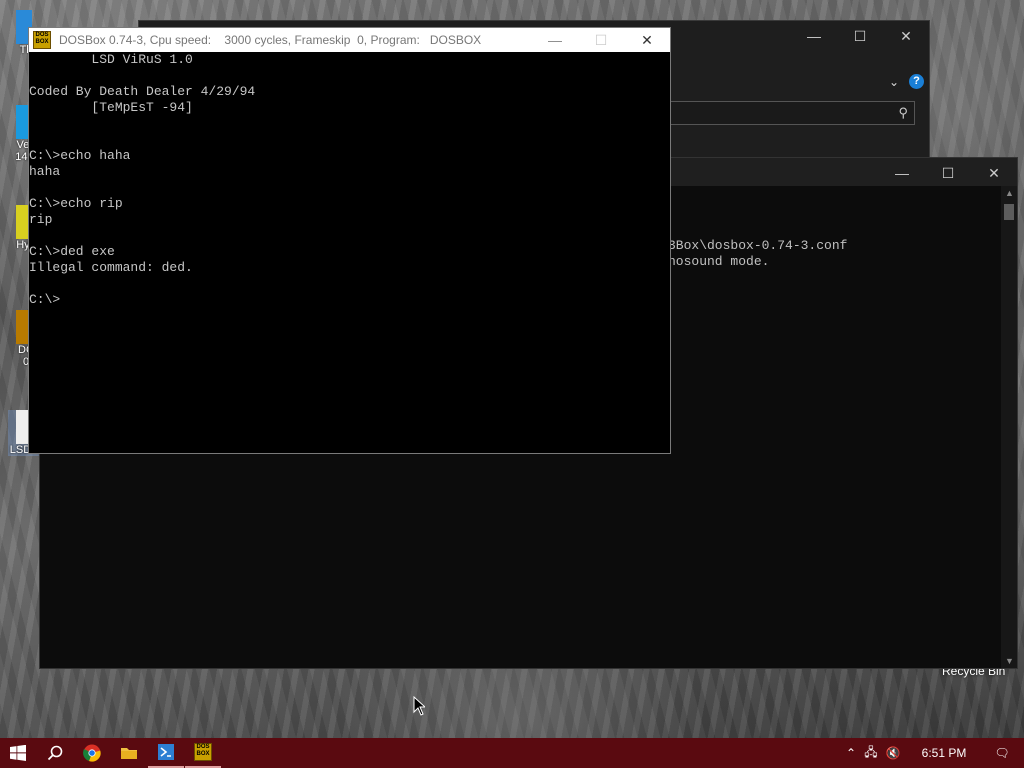  Describe the element at coordinates (76, 203) in the screenshot. I see `dos-screen-line: C:\>echo rip` at that location.